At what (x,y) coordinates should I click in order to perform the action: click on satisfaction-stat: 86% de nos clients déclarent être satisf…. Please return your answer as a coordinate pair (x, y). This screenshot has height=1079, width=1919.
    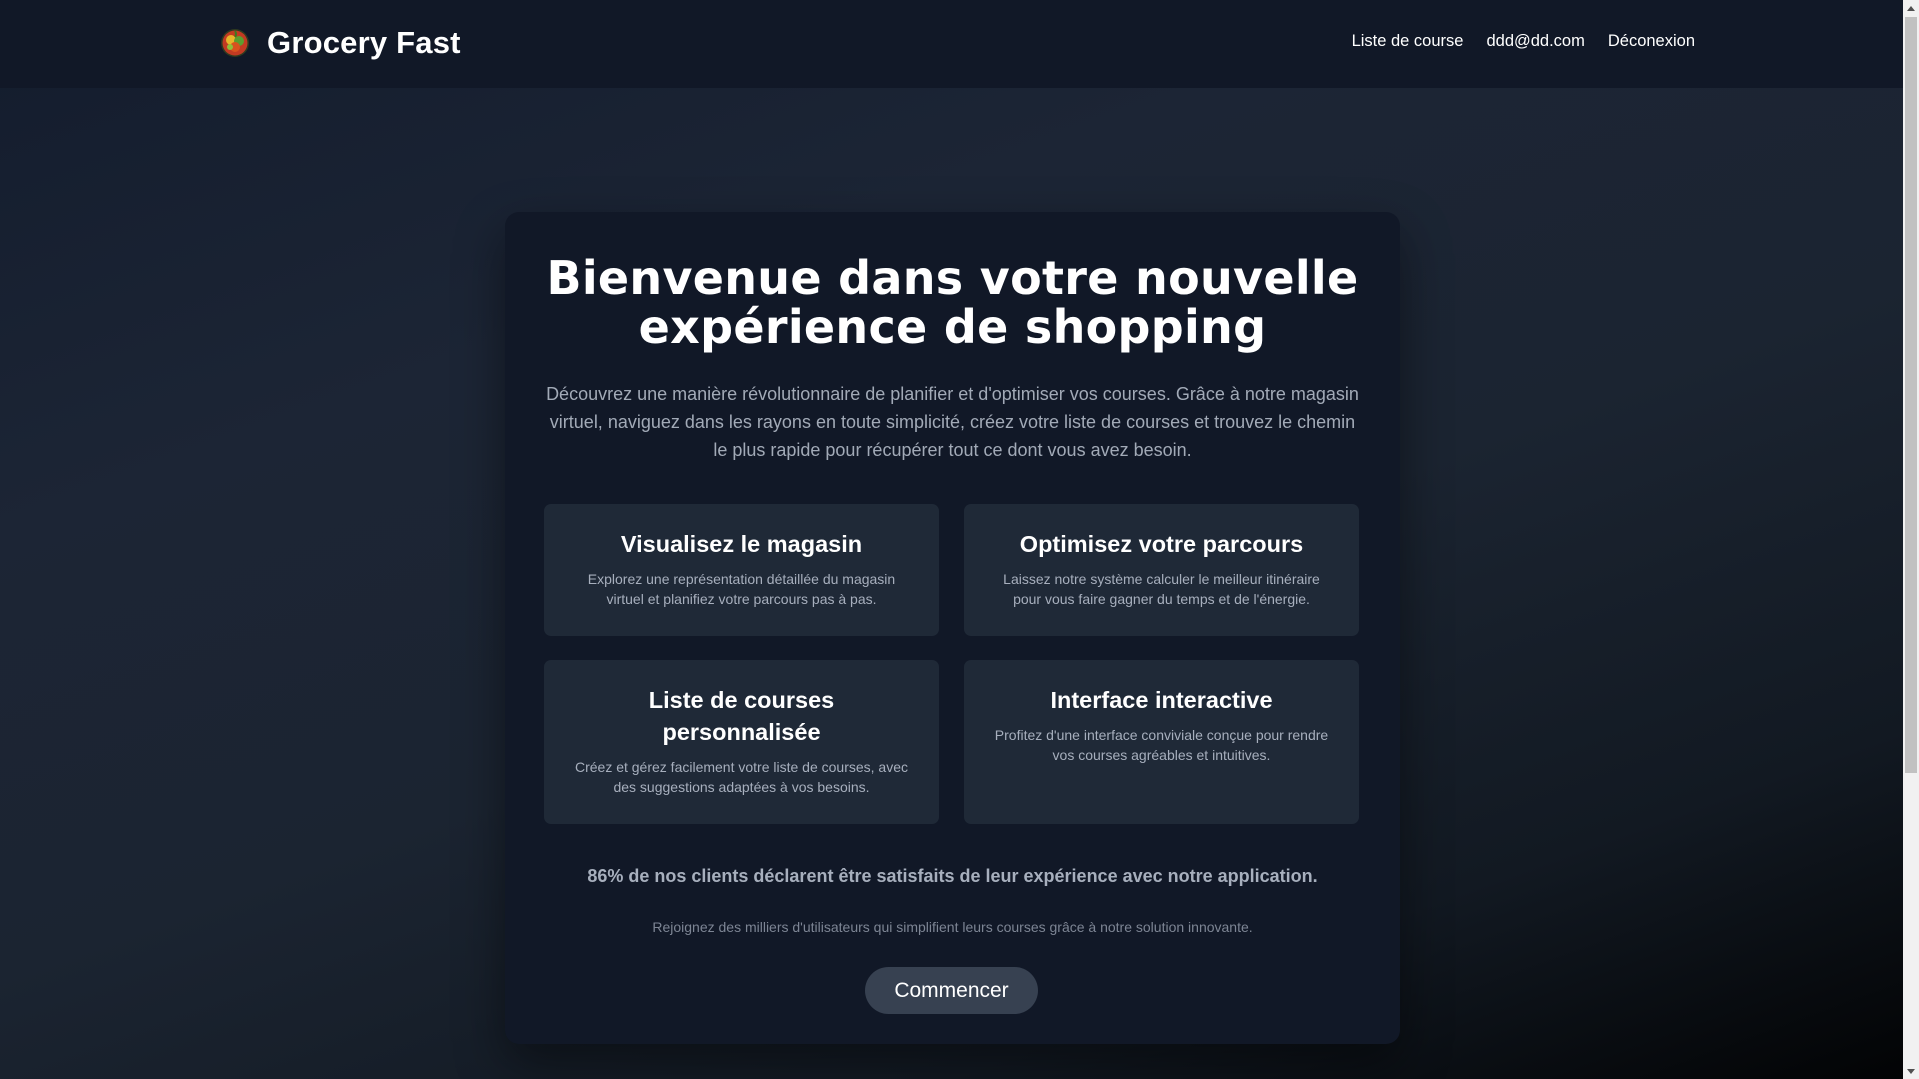
    Looking at the image, I should click on (952, 876).